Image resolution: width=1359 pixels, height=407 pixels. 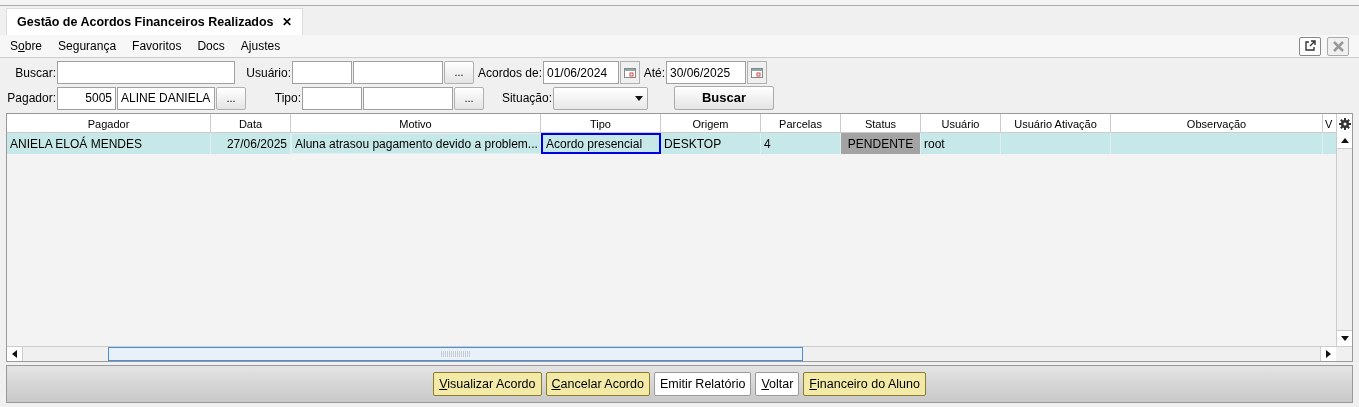 I want to click on up-arrow-icon, so click(x=1344, y=140).